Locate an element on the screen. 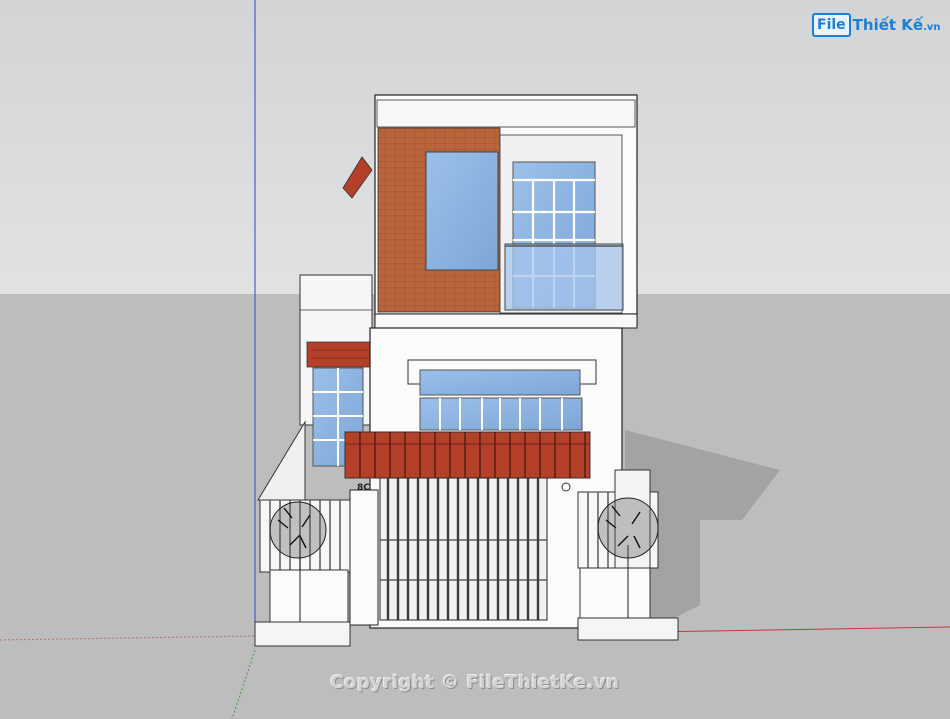  logo-name: Thiết Kế.vn is located at coordinates (897, 25).